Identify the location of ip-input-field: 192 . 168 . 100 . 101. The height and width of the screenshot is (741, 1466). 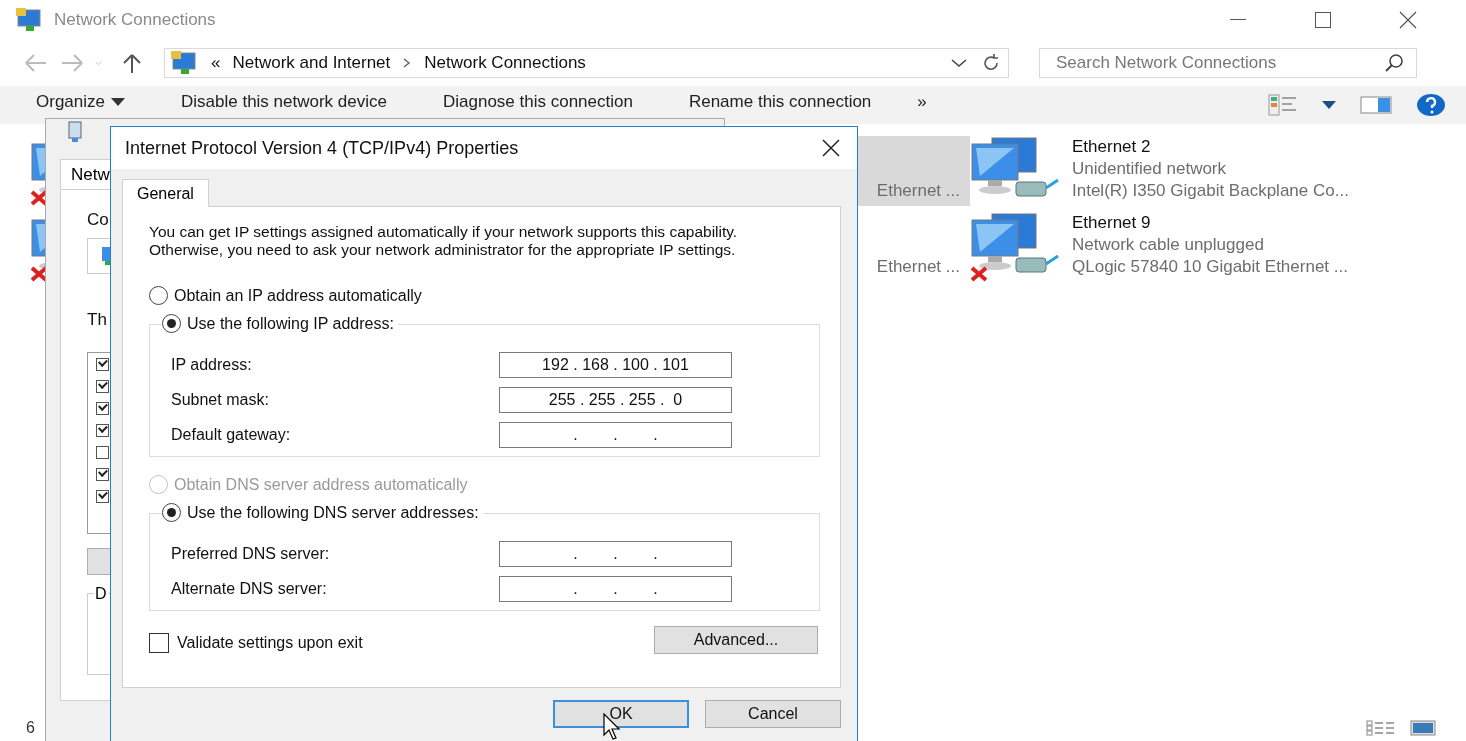
(615, 365).